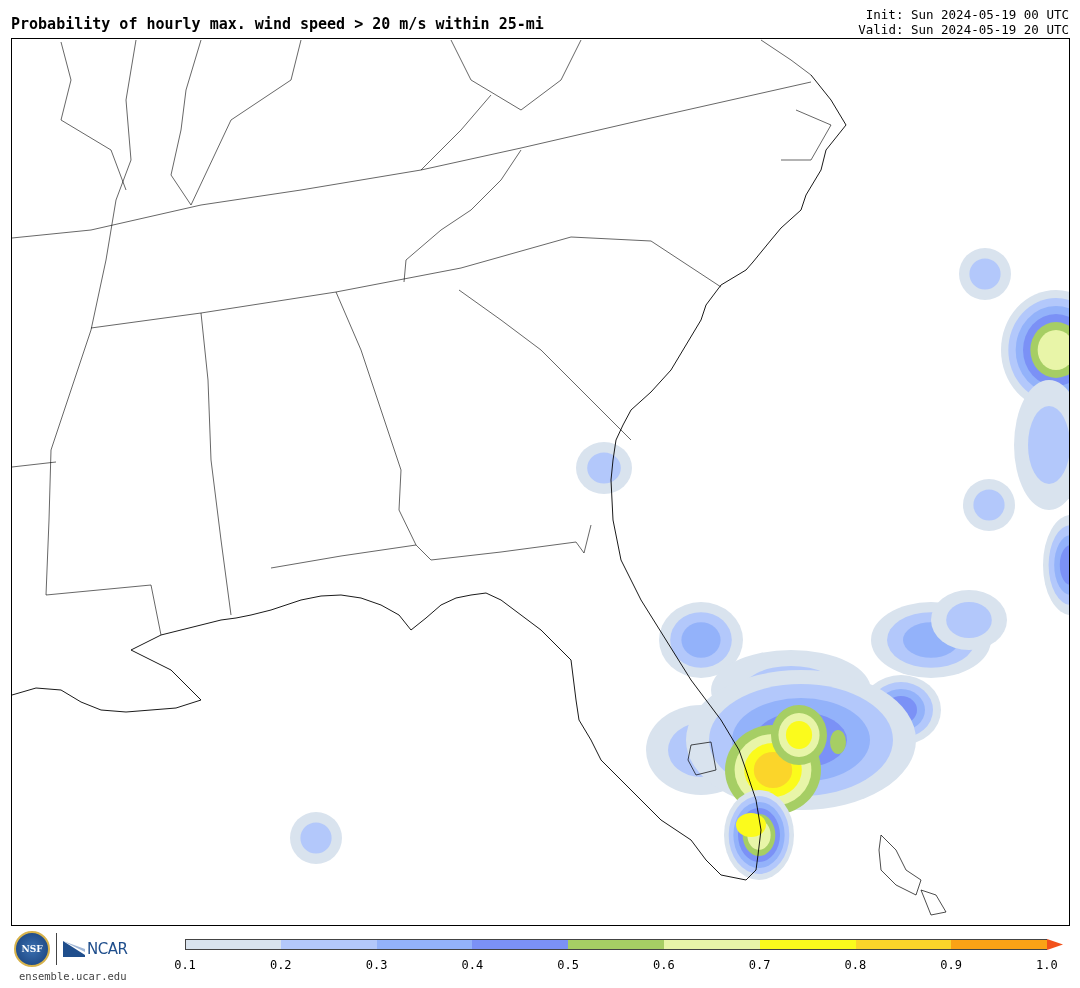 The height and width of the screenshot is (988, 1080). I want to click on chart-title: Probability of hourly max. wind speed > 20 m/s within 25-mi, so click(277, 25).